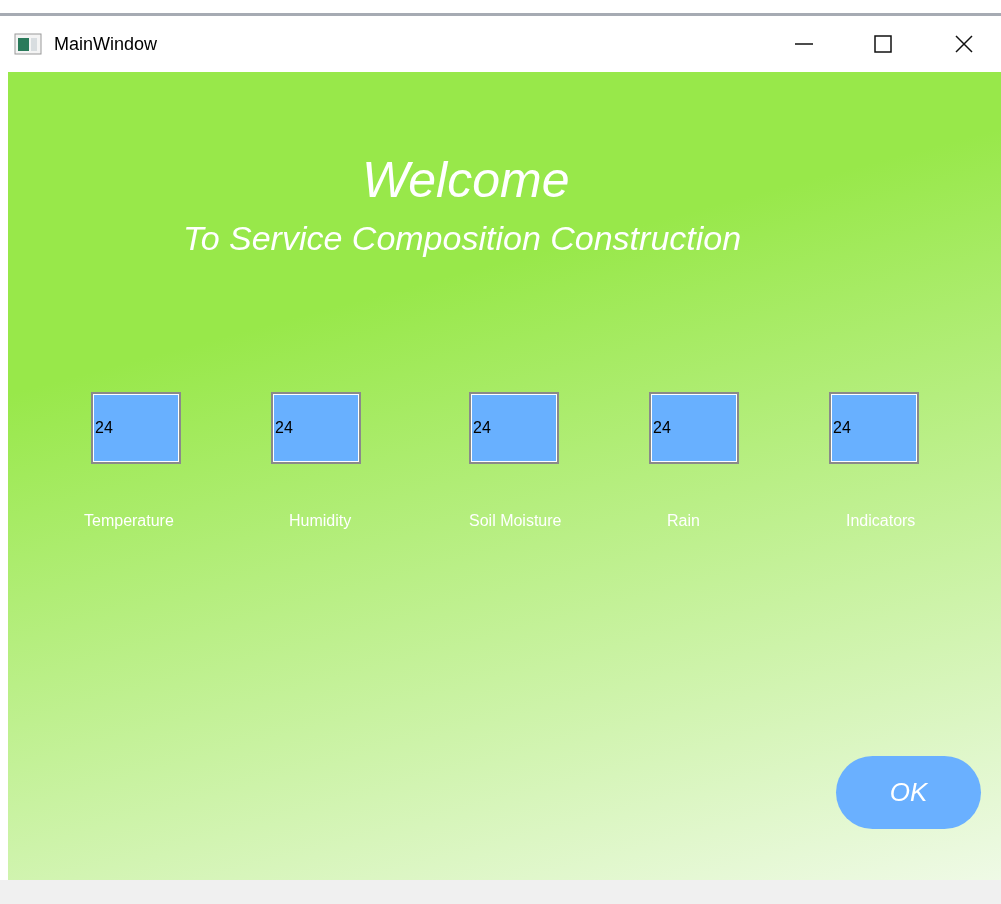 The width and height of the screenshot is (1001, 904). I want to click on sensor-label: Temperature, so click(129, 520).